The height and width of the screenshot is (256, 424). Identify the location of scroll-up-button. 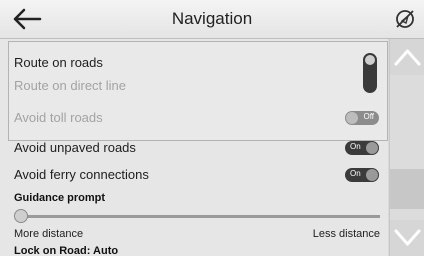
(407, 57).